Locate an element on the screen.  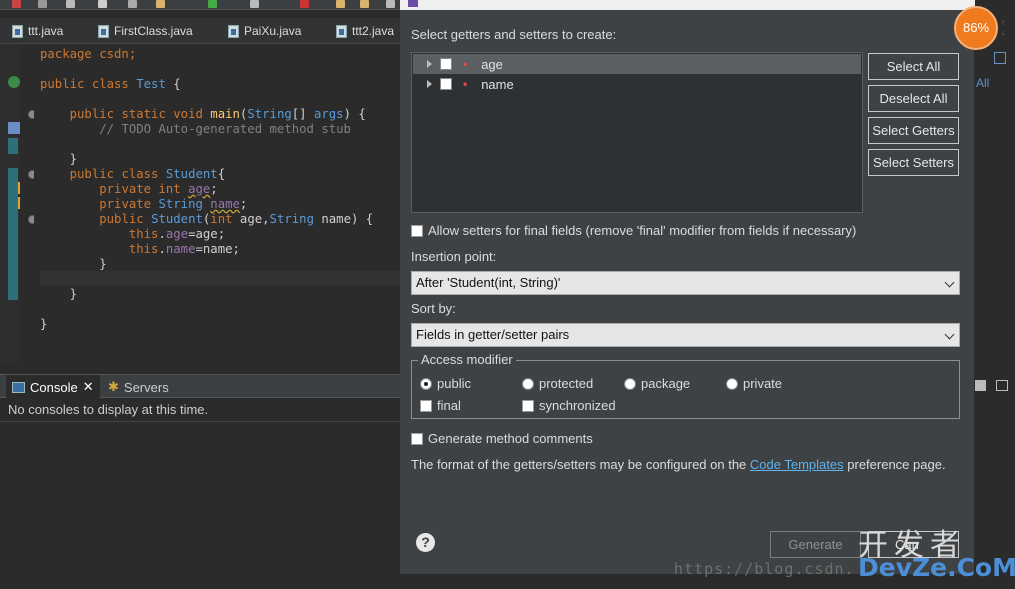
code-text: ) { is located at coordinates (354, 114).